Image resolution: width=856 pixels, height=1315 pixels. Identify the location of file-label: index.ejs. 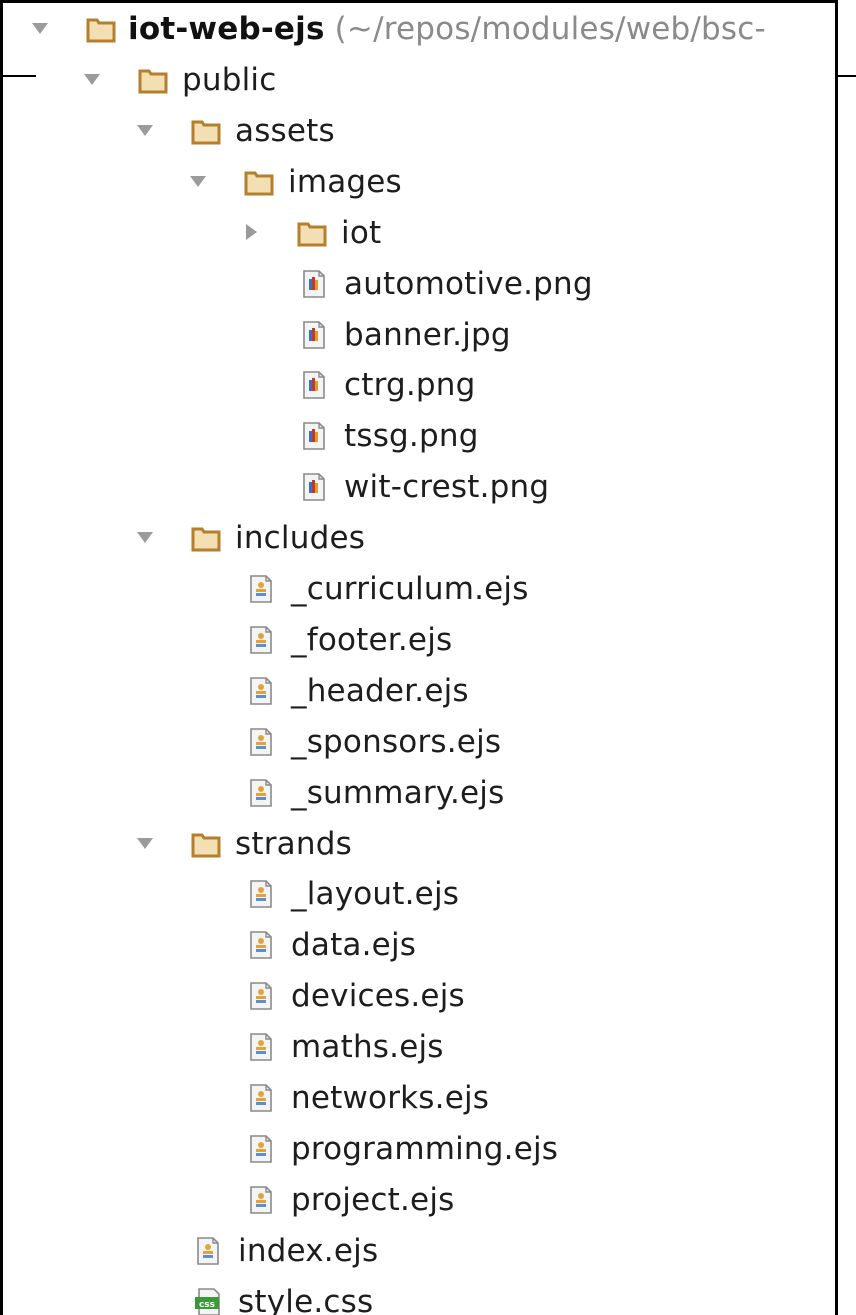
(308, 1250).